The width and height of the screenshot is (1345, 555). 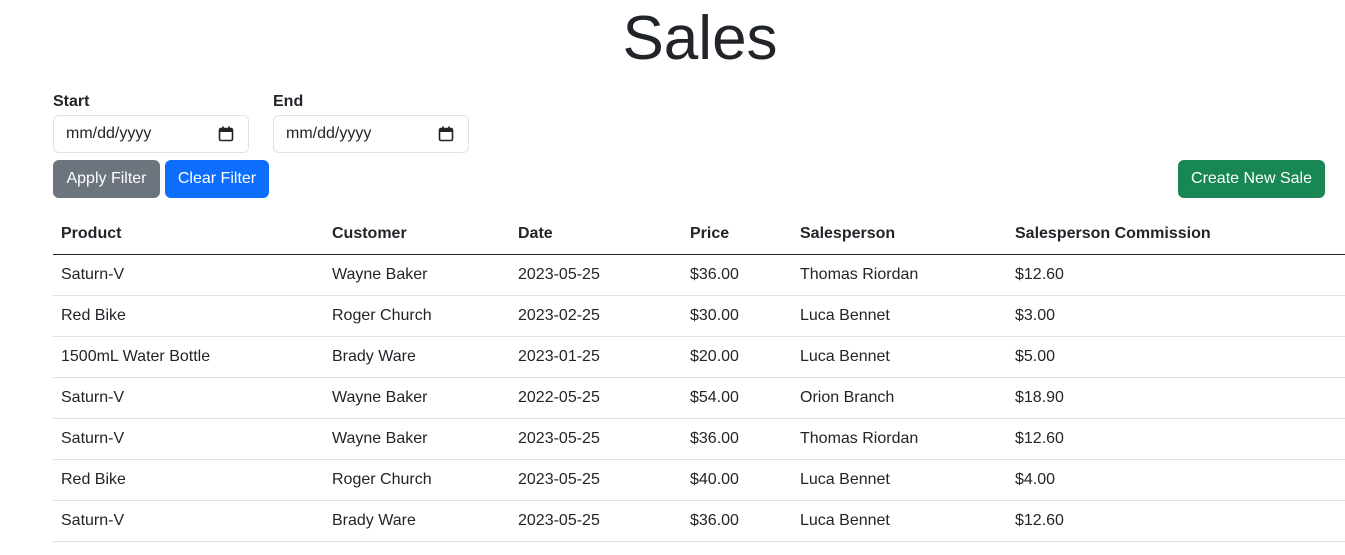 What do you see at coordinates (596, 234) in the screenshot?
I see `column-header-date: Date` at bounding box center [596, 234].